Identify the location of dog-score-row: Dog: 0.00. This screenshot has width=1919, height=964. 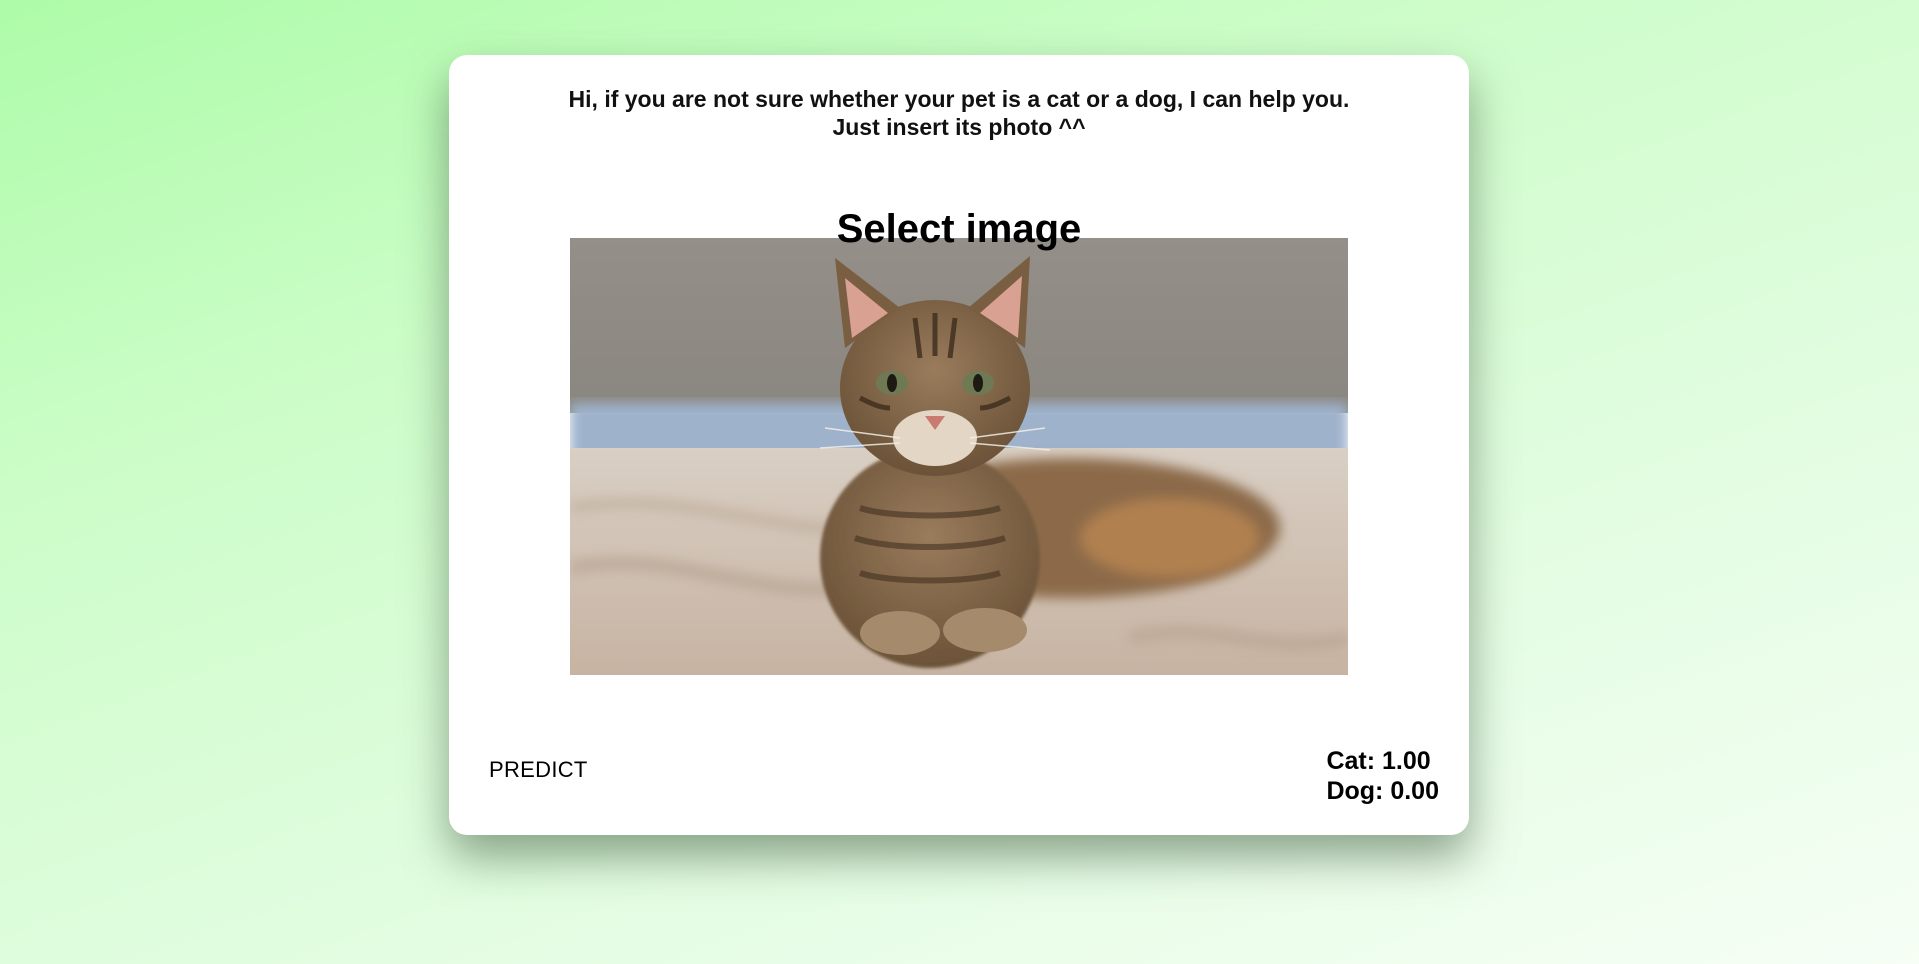
(1382, 791).